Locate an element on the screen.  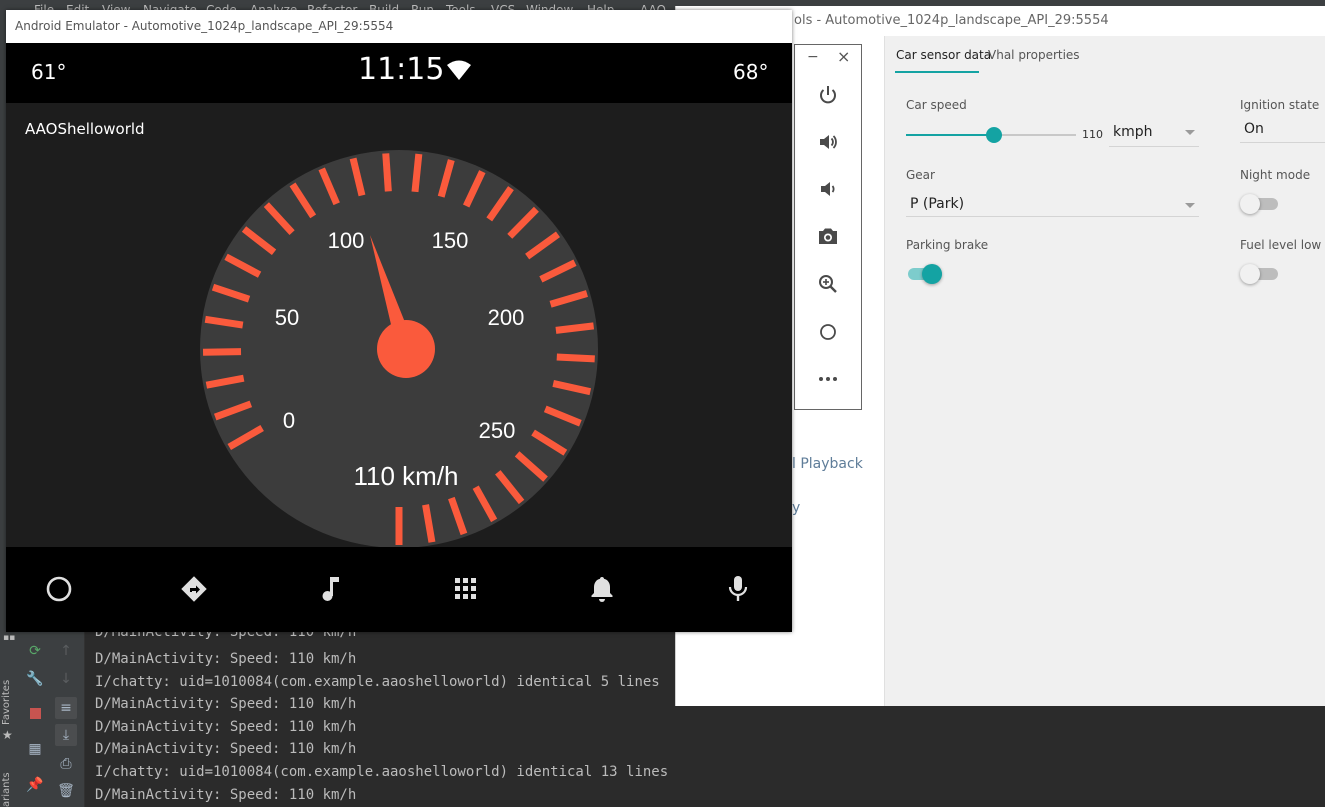
soft-wrap-icon: ≡ is located at coordinates (66, 708).